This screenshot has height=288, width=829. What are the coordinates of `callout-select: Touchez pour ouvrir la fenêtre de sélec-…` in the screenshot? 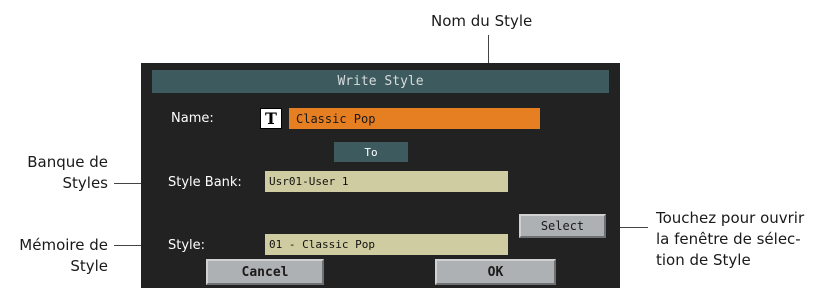 It's located at (730, 239).